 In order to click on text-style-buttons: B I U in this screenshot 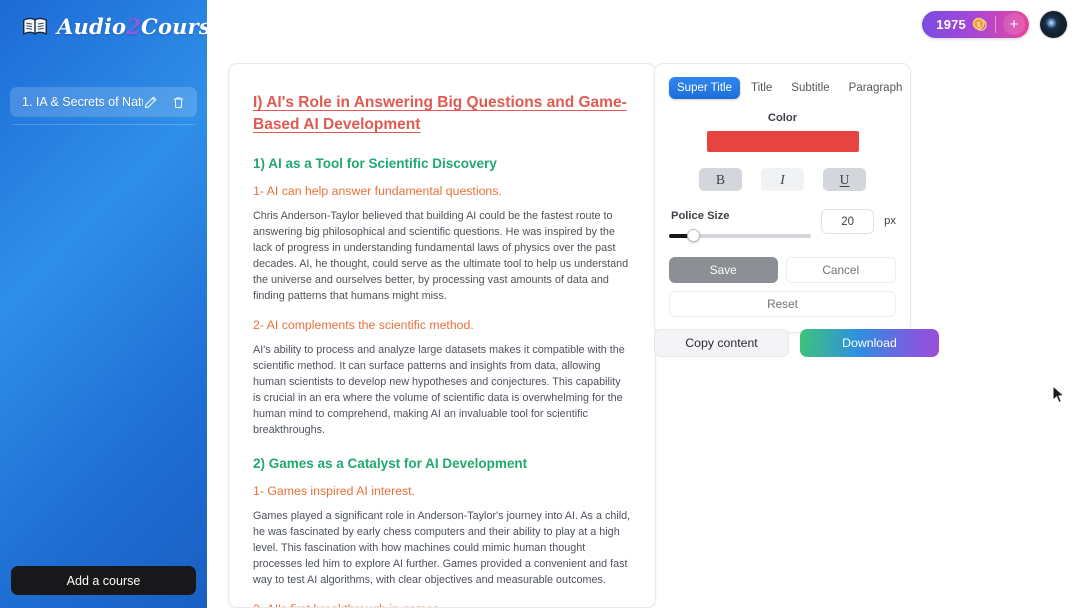, I will do `click(782, 179)`.